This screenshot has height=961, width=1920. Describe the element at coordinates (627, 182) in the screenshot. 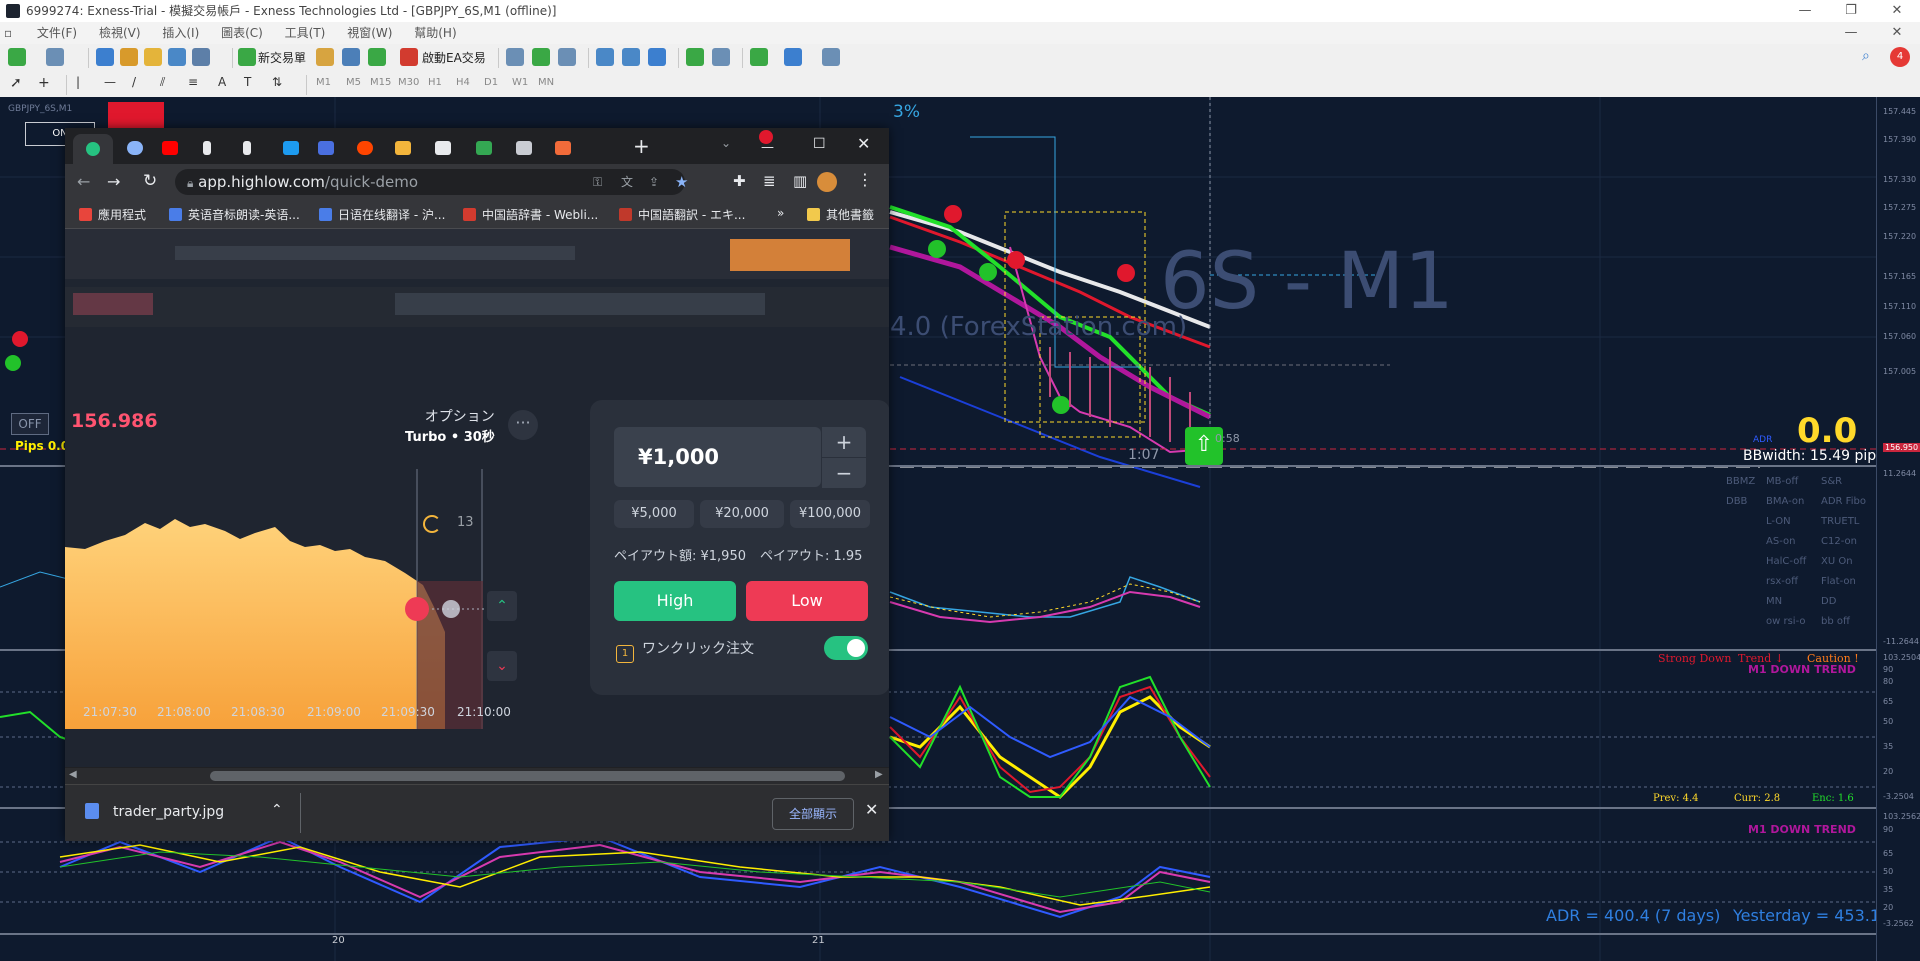

I see `translate-icon: 文` at that location.